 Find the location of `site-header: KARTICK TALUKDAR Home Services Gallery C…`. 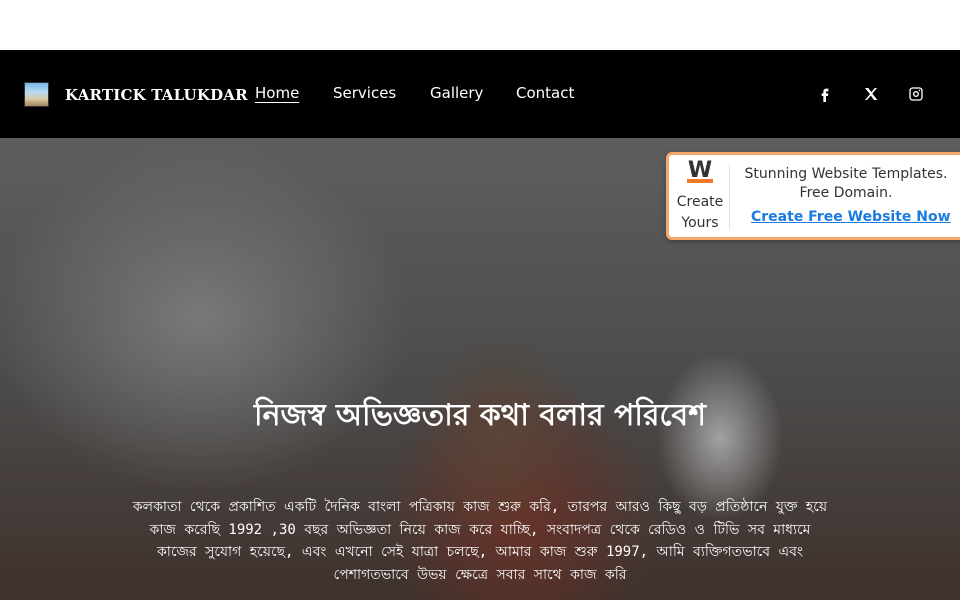

site-header: KARTICK TALUKDAR Home Services Gallery C… is located at coordinates (480, 94).